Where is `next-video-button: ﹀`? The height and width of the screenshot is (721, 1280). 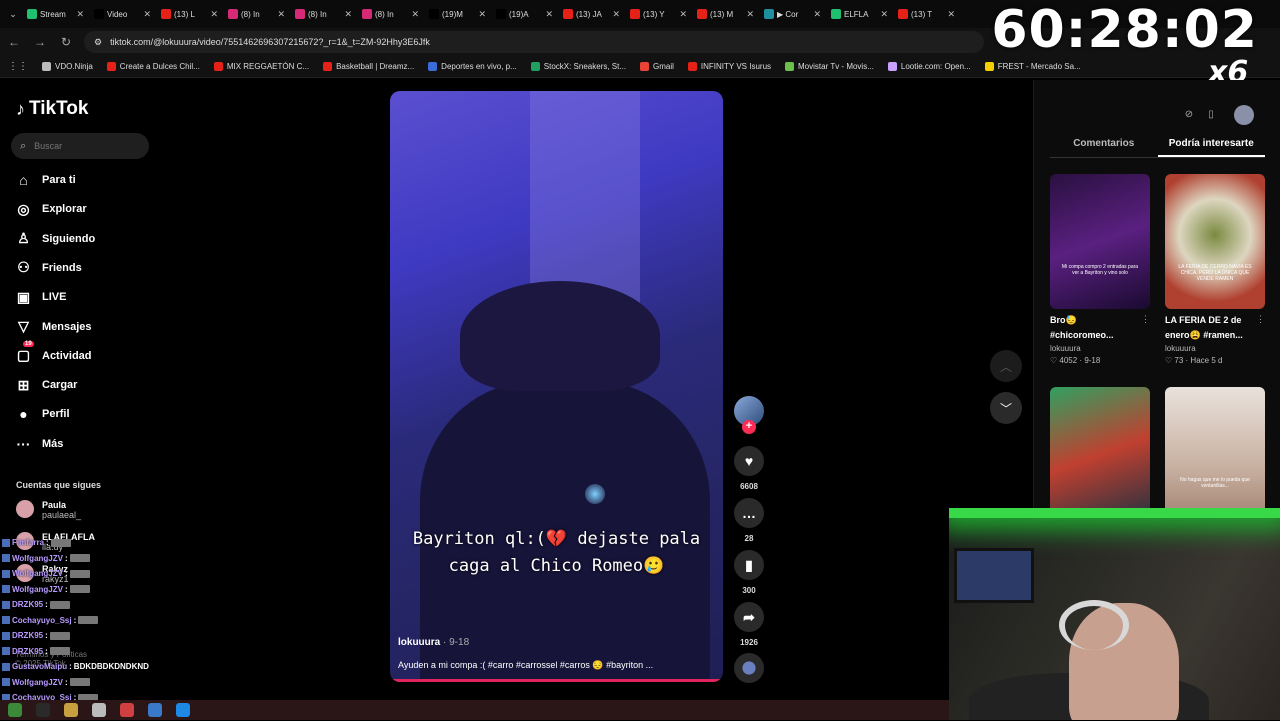 next-video-button: ﹀ is located at coordinates (1006, 408).